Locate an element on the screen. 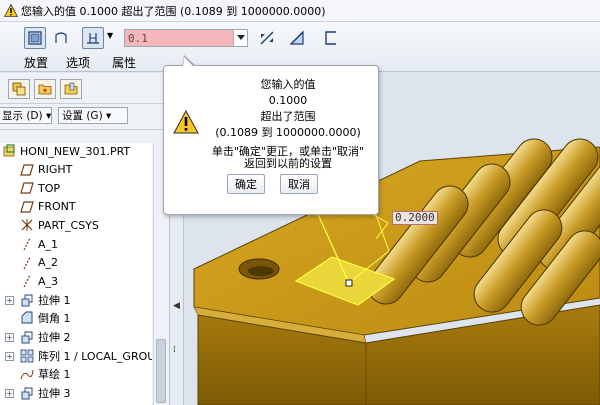 The width and height of the screenshot is (600, 405). ok-button: 确定 is located at coordinates (246, 184).